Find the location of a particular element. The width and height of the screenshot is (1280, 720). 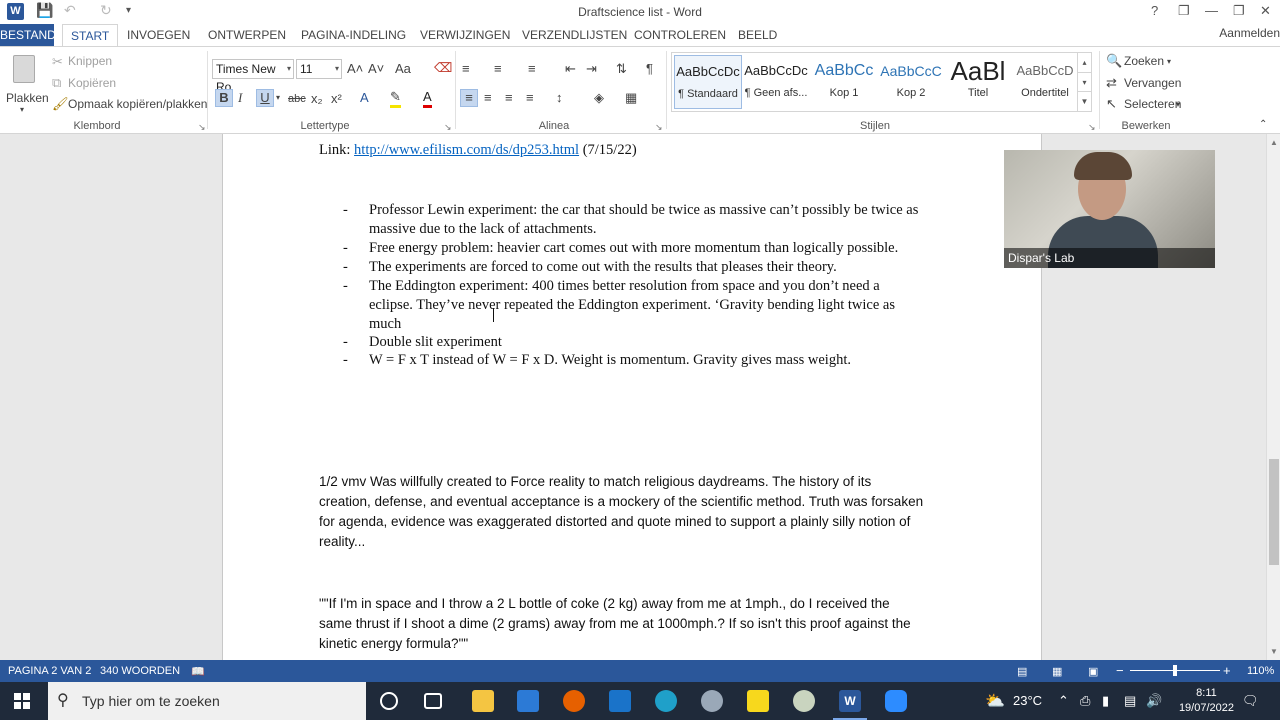

bold-button: B is located at coordinates (224, 98).